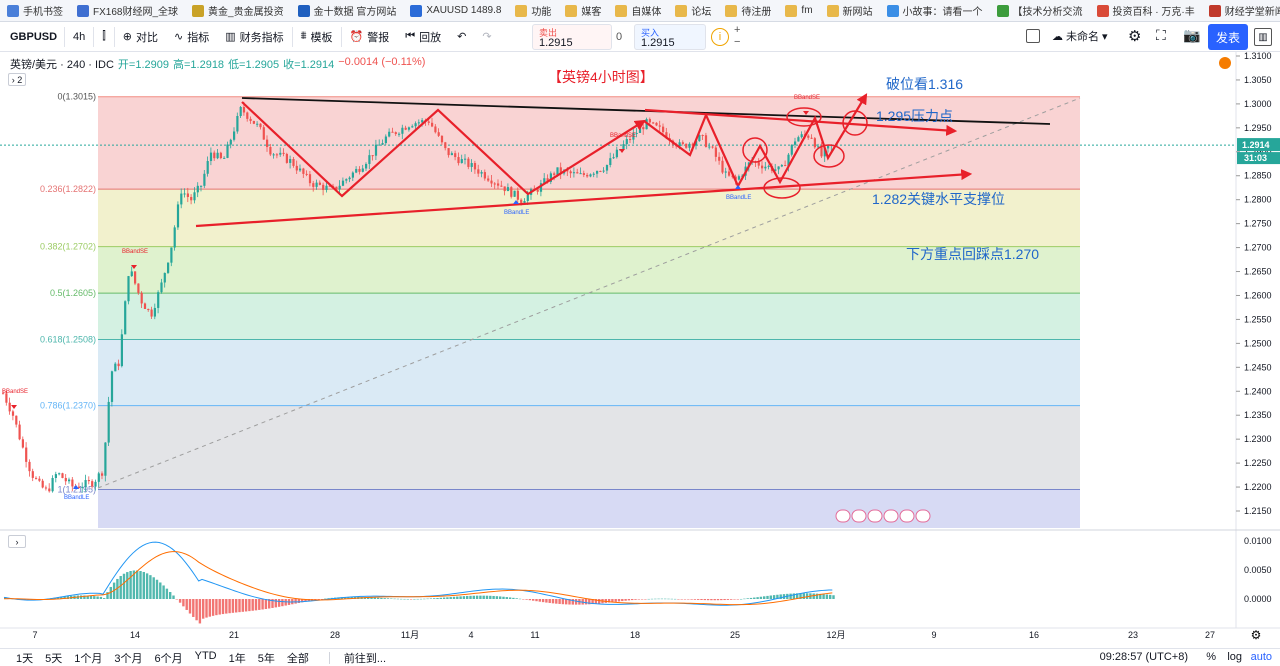  What do you see at coordinates (1211, 657) in the screenshot?
I see `percent-toggle: %` at bounding box center [1211, 657].